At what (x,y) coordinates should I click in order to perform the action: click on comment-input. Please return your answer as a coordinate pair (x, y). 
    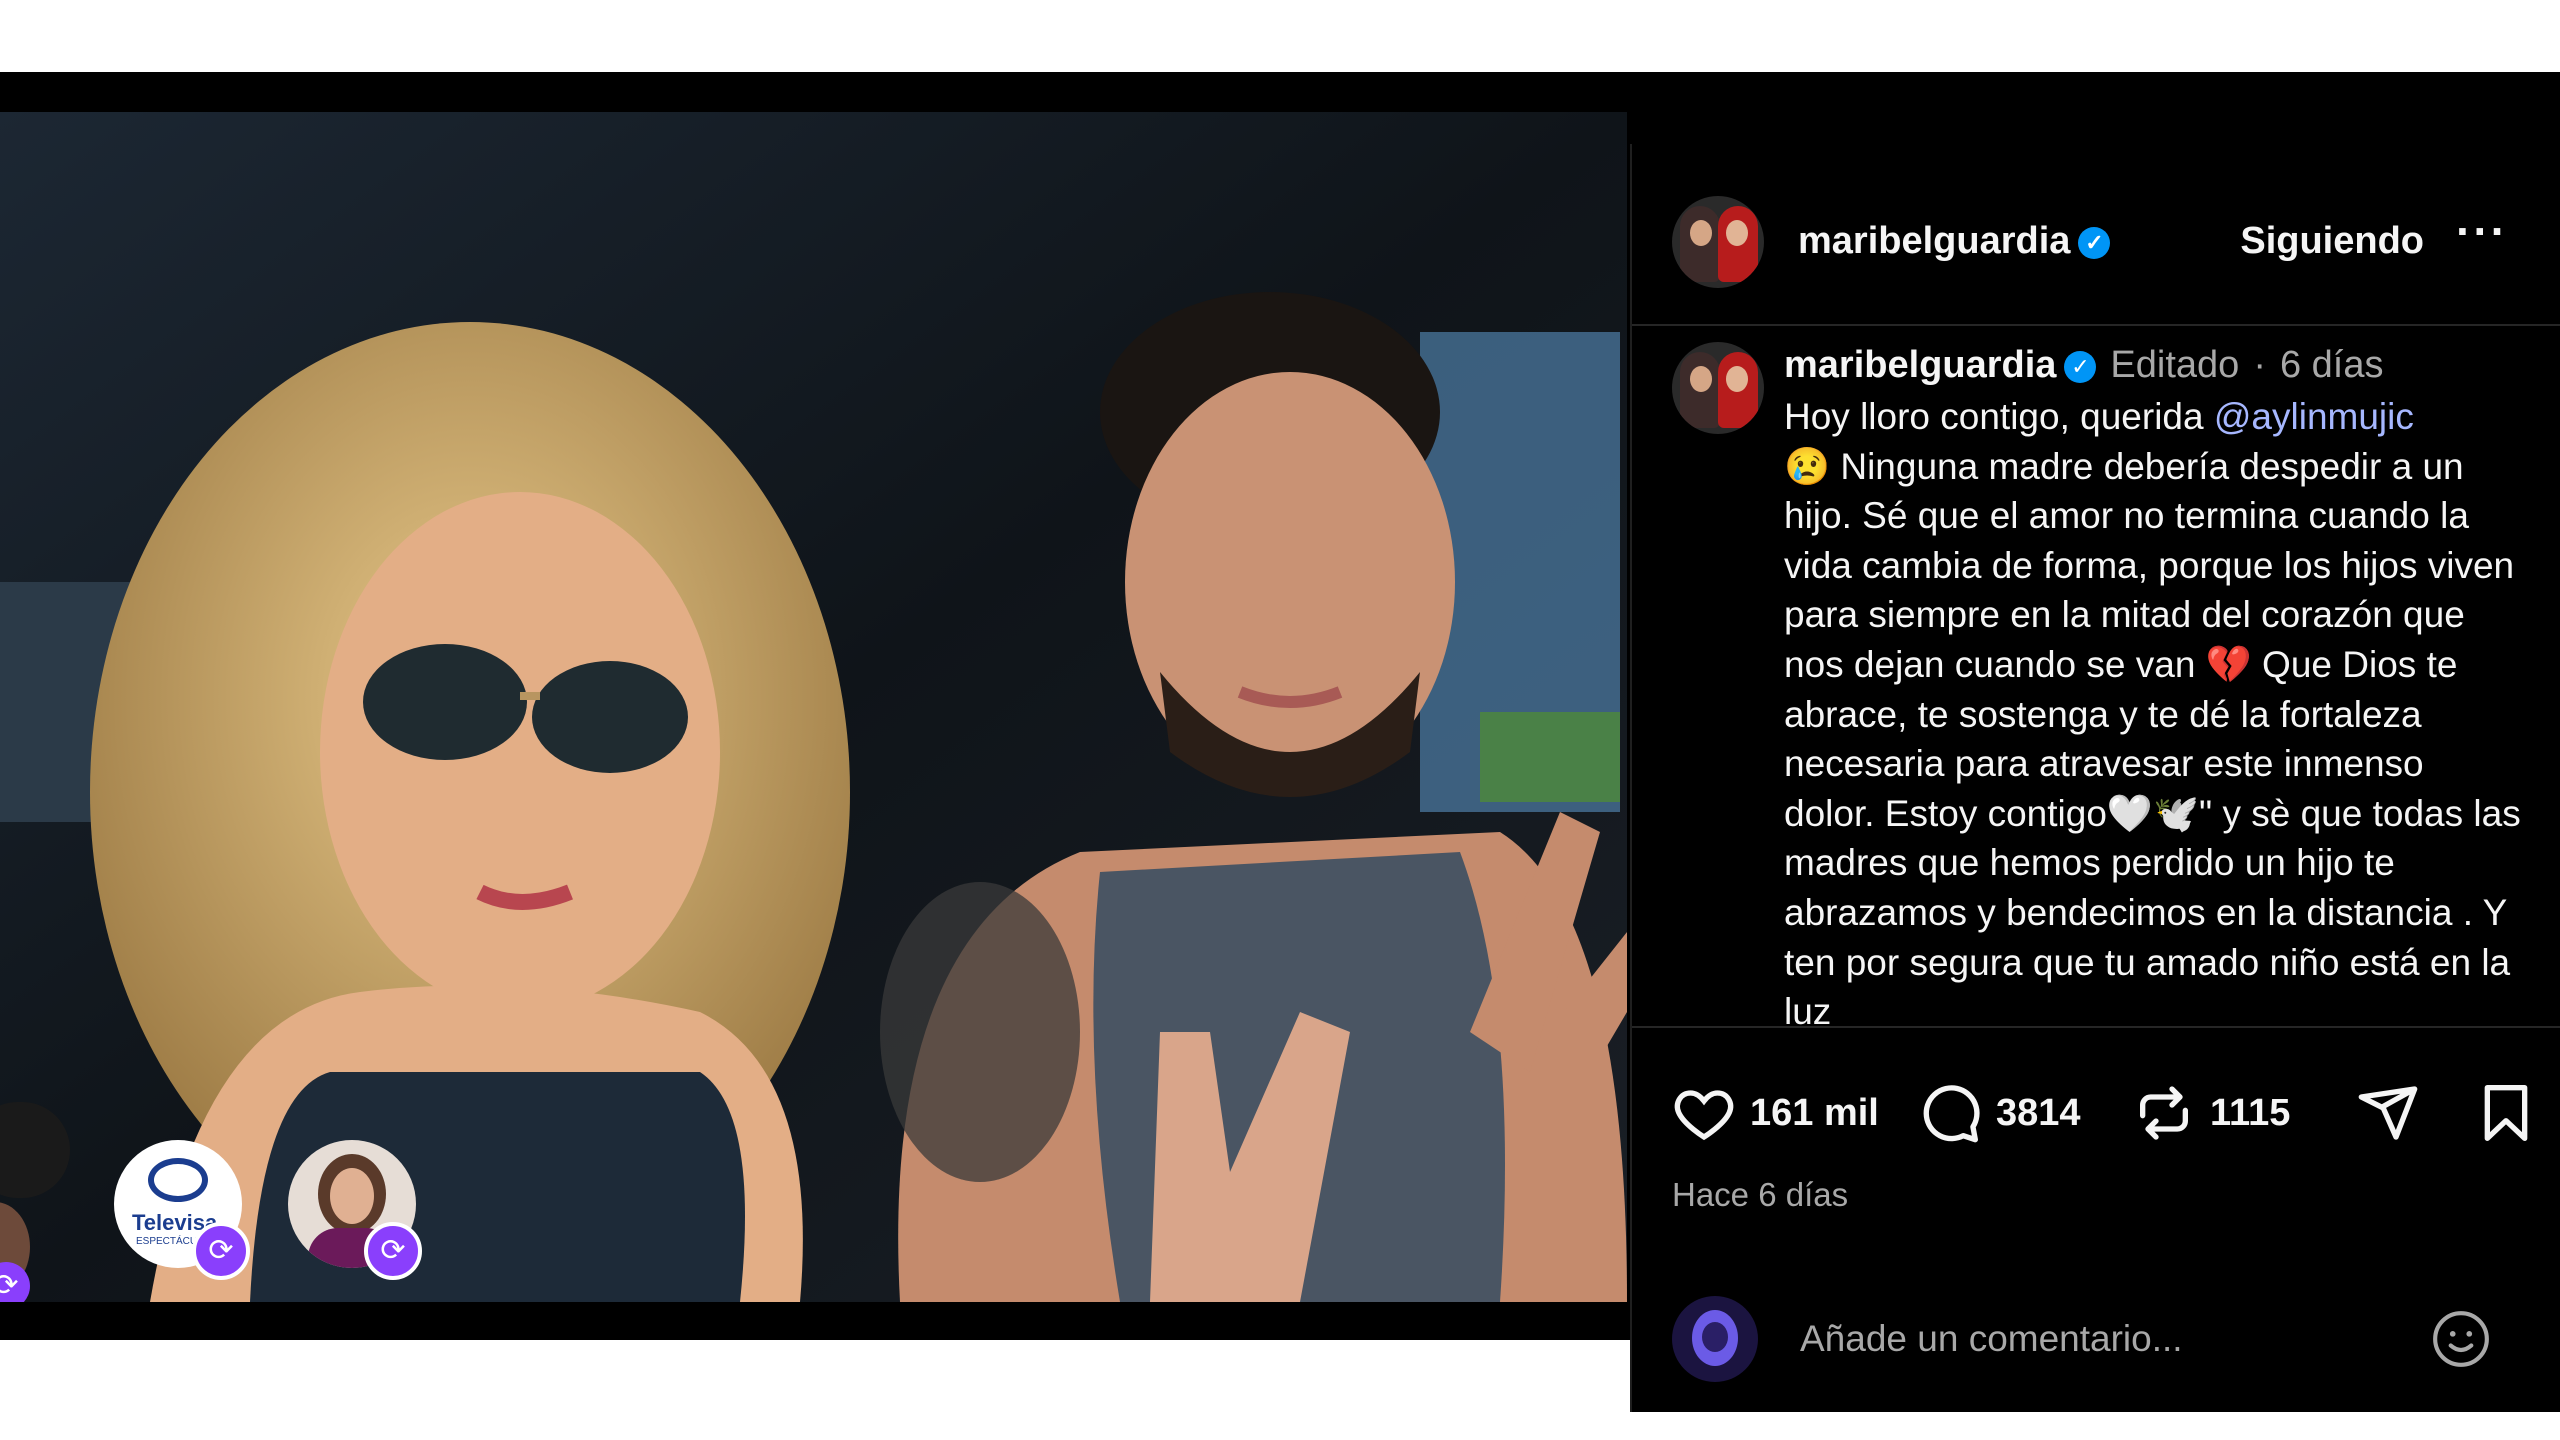
    Looking at the image, I should click on (2100, 1339).